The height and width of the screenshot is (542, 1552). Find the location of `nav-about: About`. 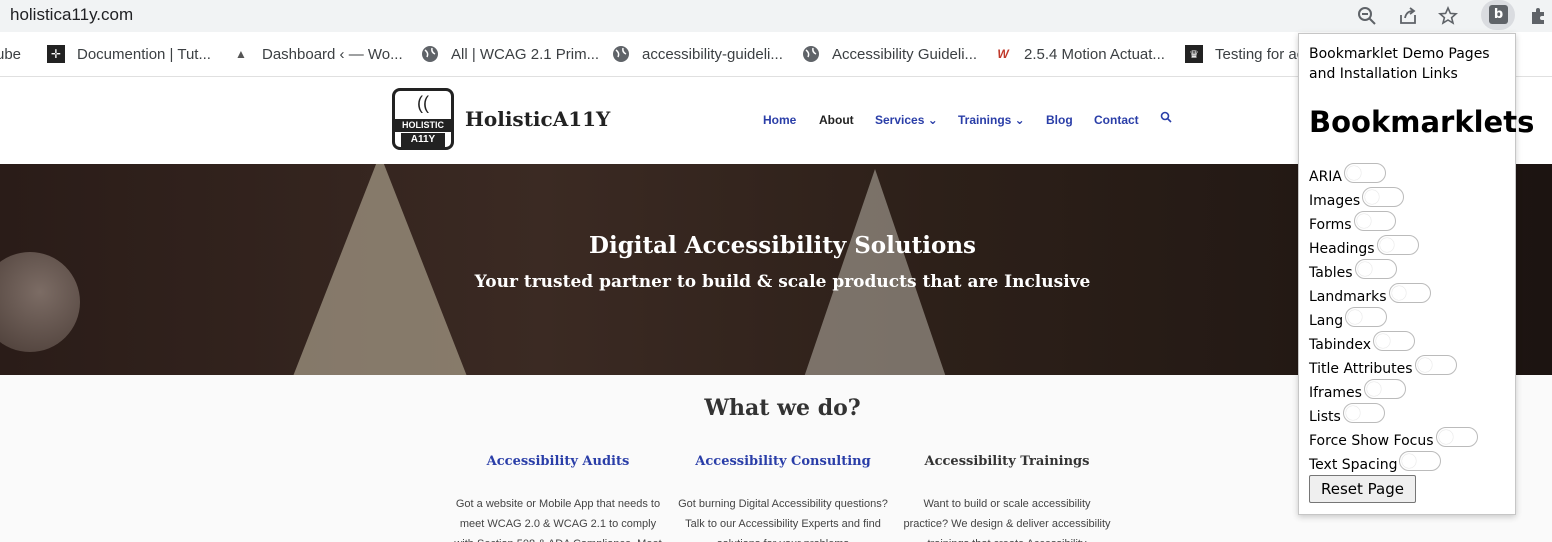

nav-about: About is located at coordinates (836, 120).